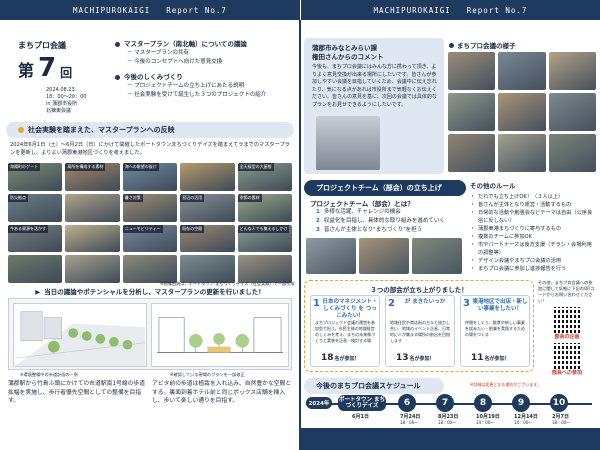 The image size is (600, 450). Describe the element at coordinates (150, 130) in the screenshot. I see `section1-heading: 社会実験を踏まえた、マスタープランへの反映` at that location.